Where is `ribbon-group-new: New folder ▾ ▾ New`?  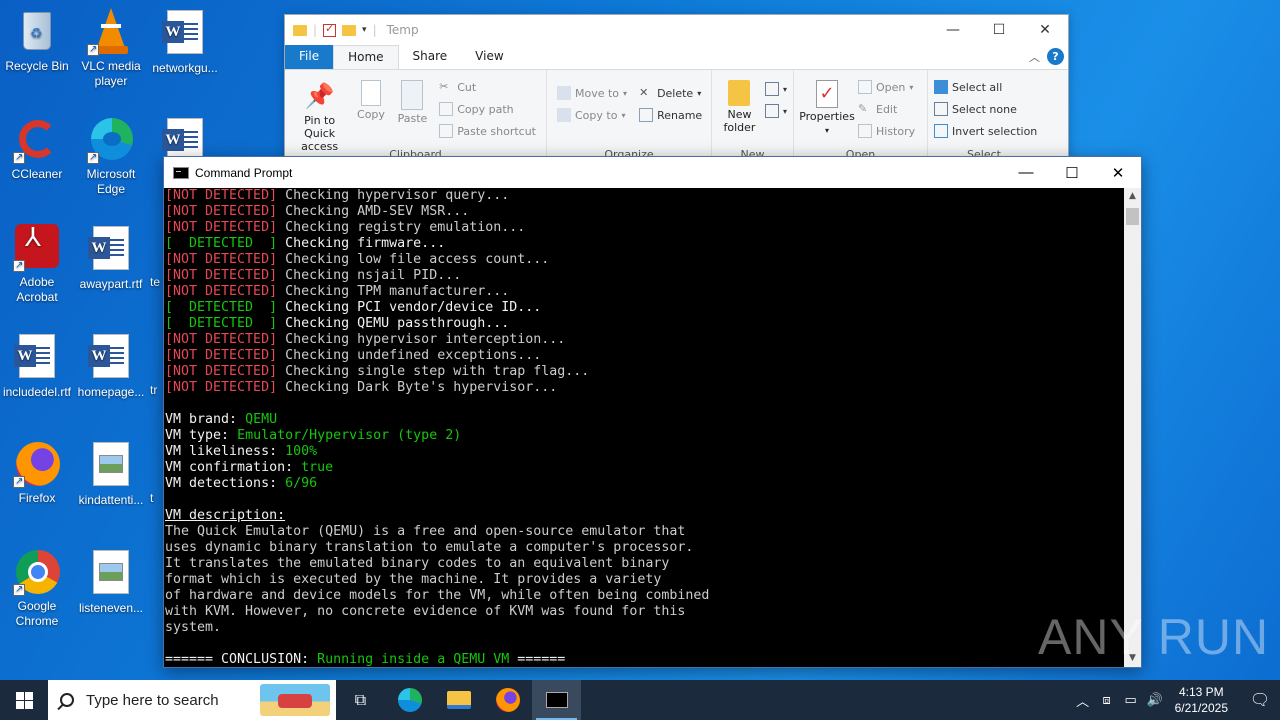 ribbon-group-new: New folder ▾ ▾ New is located at coordinates (753, 116).